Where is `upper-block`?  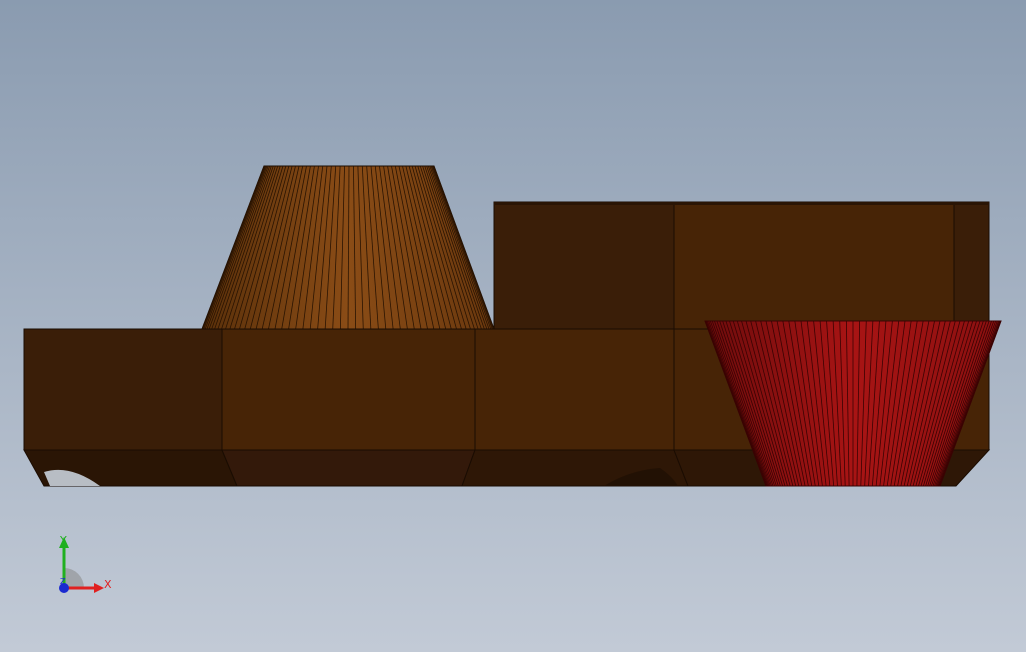 upper-block is located at coordinates (741, 265).